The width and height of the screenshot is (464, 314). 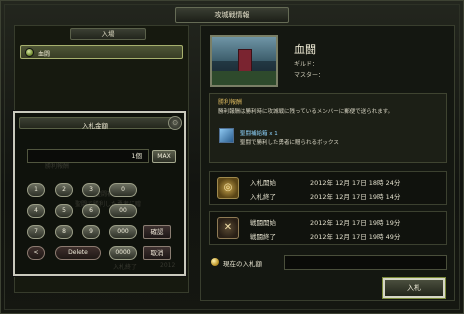 What do you see at coordinates (230, 102) in the screenshot?
I see `reward-title: 勝利報酬` at bounding box center [230, 102].